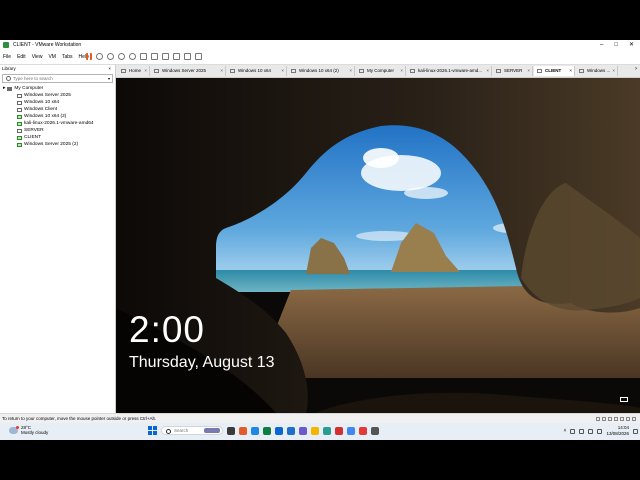 The height and width of the screenshot is (480, 640). What do you see at coordinates (634, 419) in the screenshot?
I see `message-icon` at bounding box center [634, 419].